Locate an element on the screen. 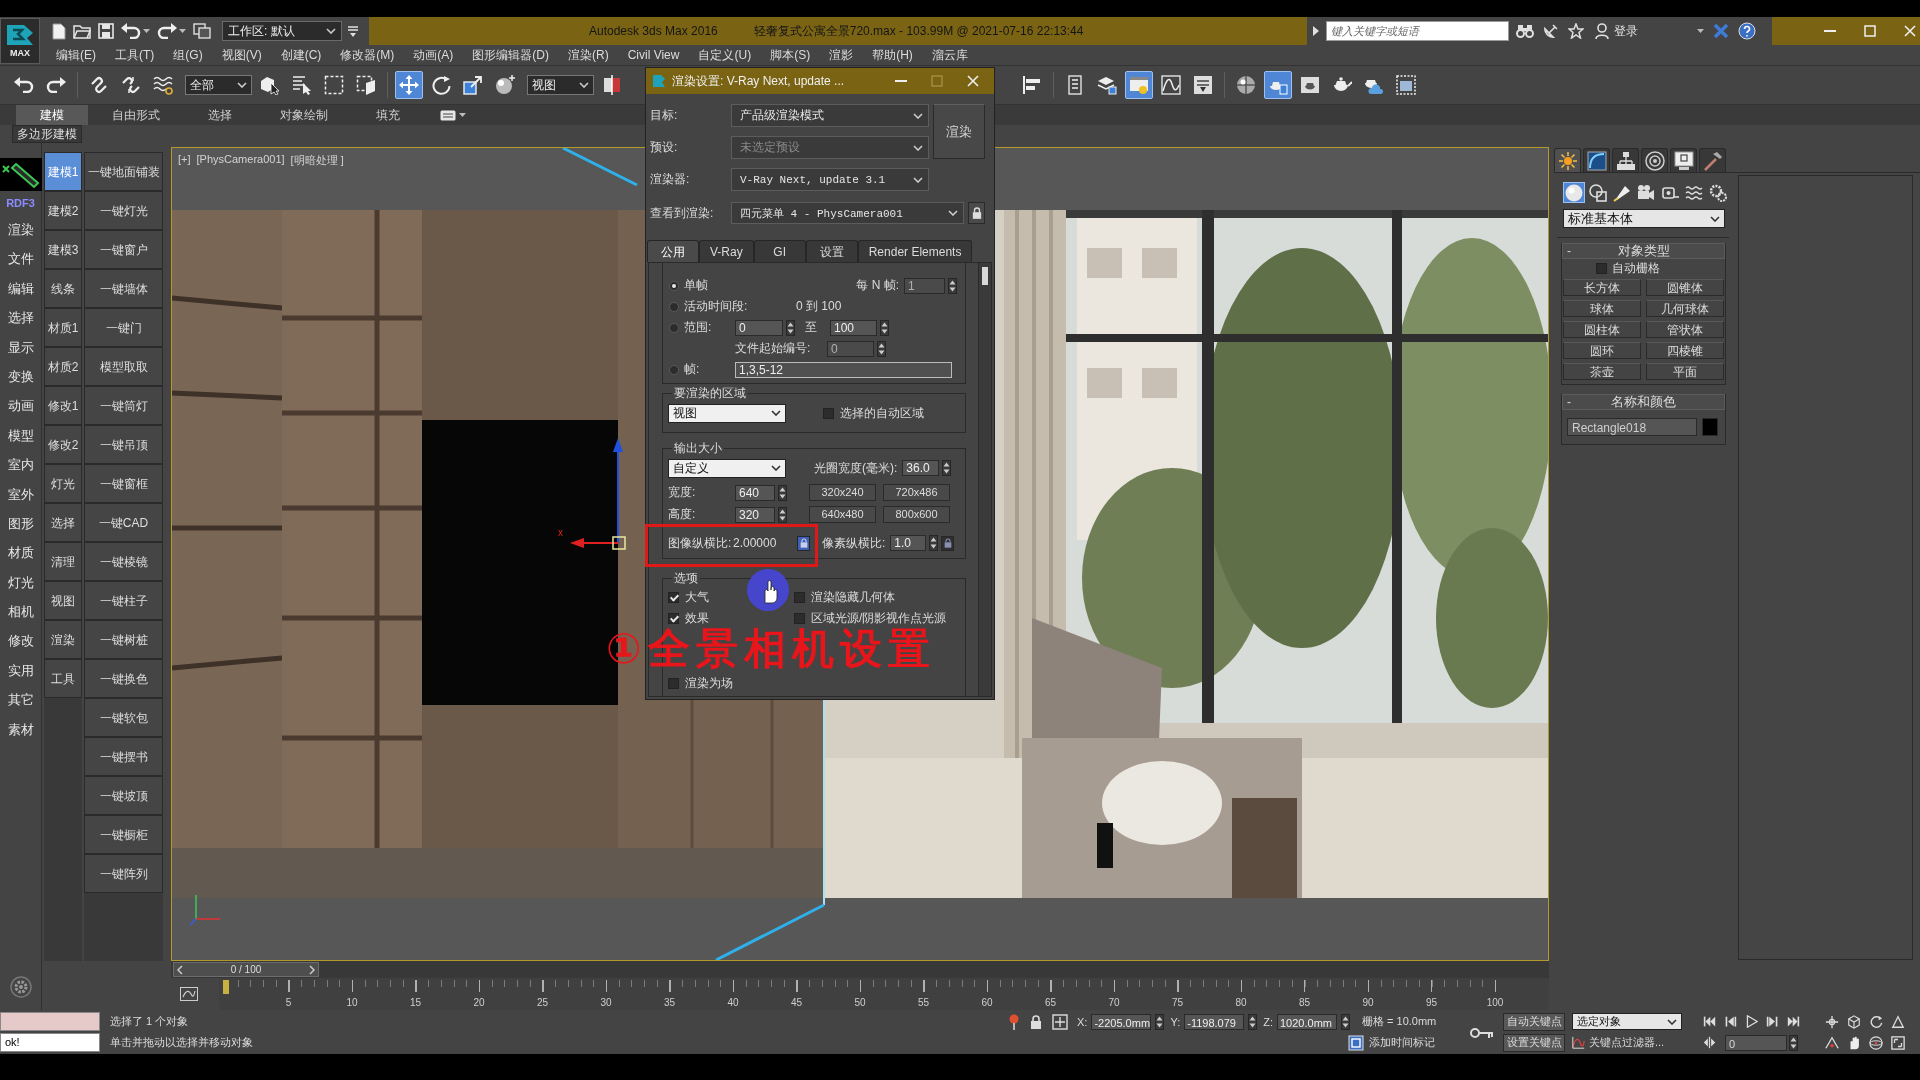 Image resolution: width=1920 pixels, height=1080 pixels. frame-tick-label: 5 is located at coordinates (288, 1003).